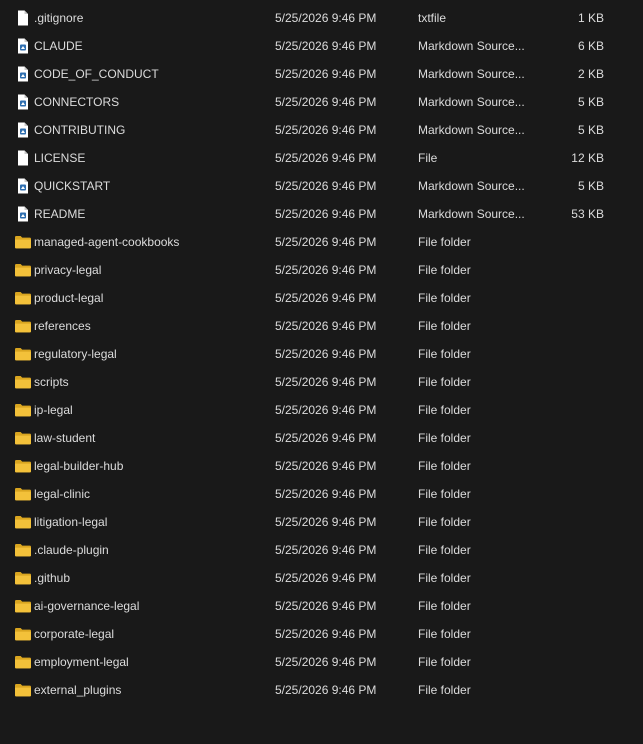  Describe the element at coordinates (23, 18) in the screenshot. I see `file-icon` at that location.